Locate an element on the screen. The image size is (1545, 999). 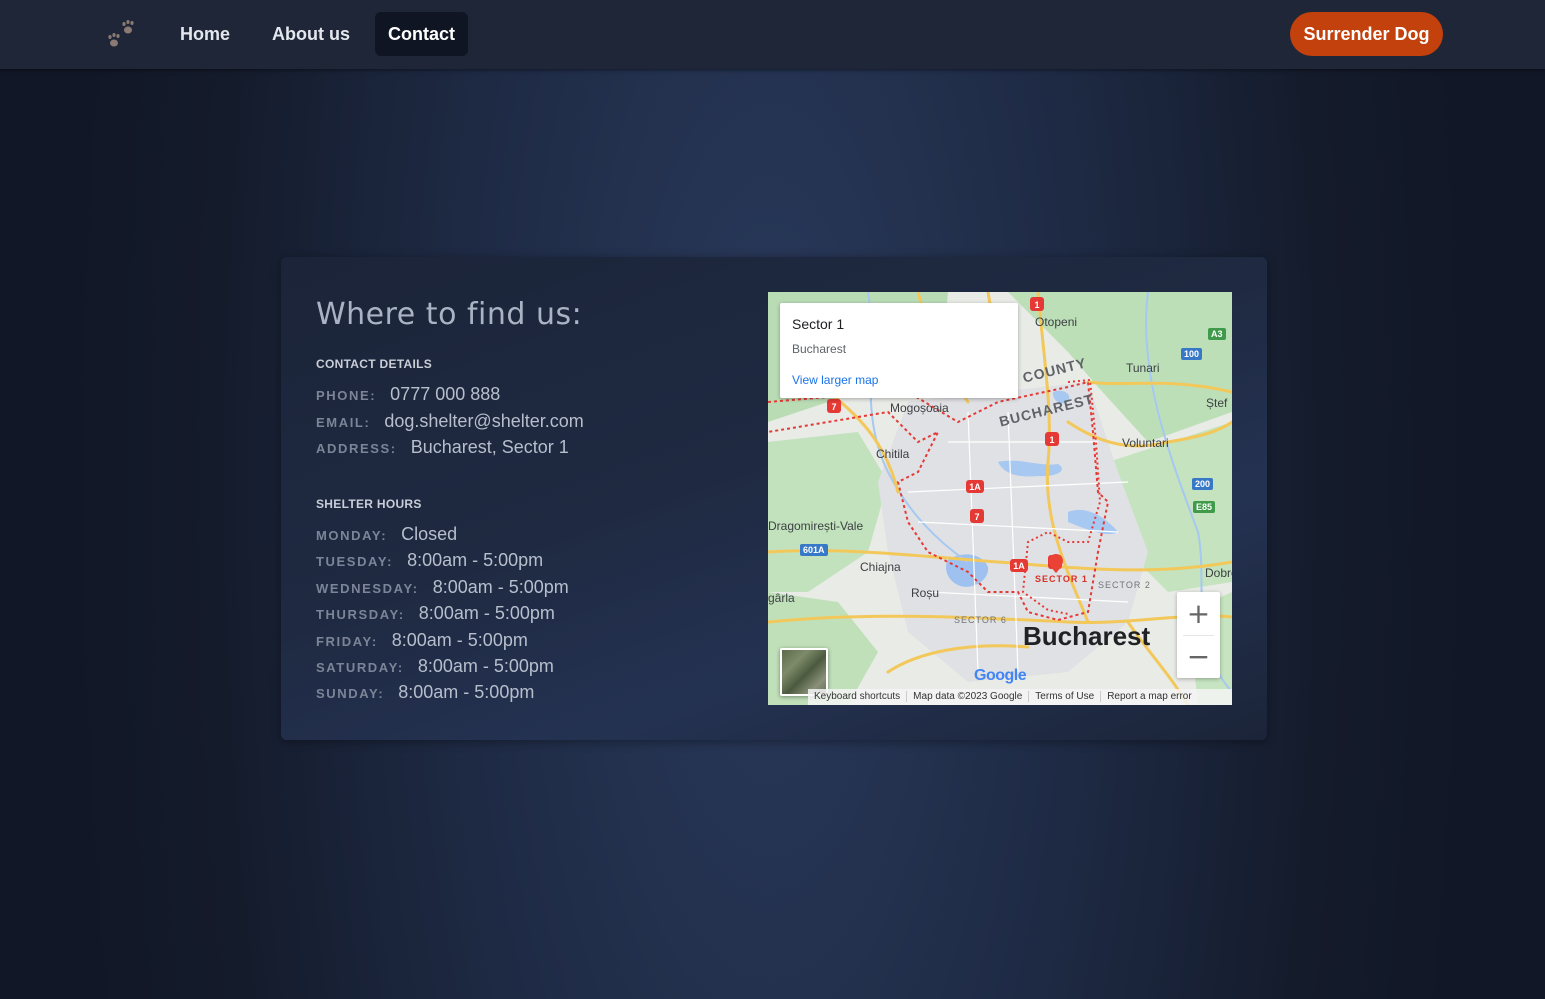
nav-contact-link: Contact is located at coordinates (421, 34).